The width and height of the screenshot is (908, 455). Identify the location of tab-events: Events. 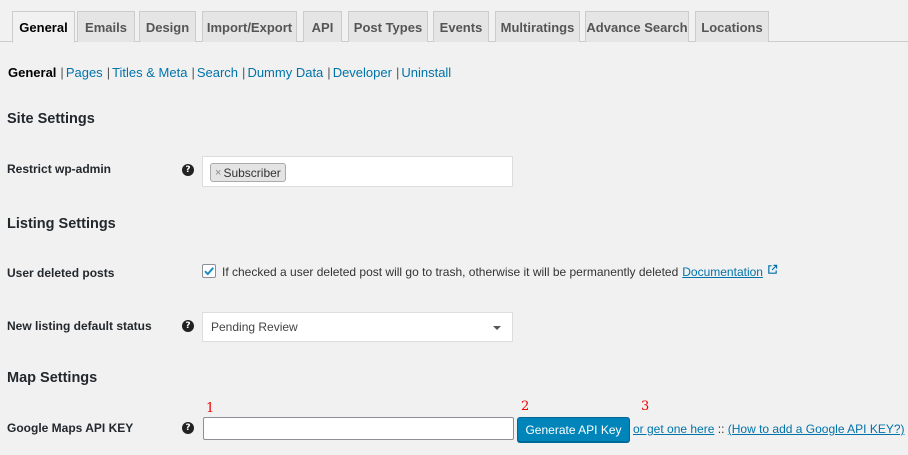
(461, 26).